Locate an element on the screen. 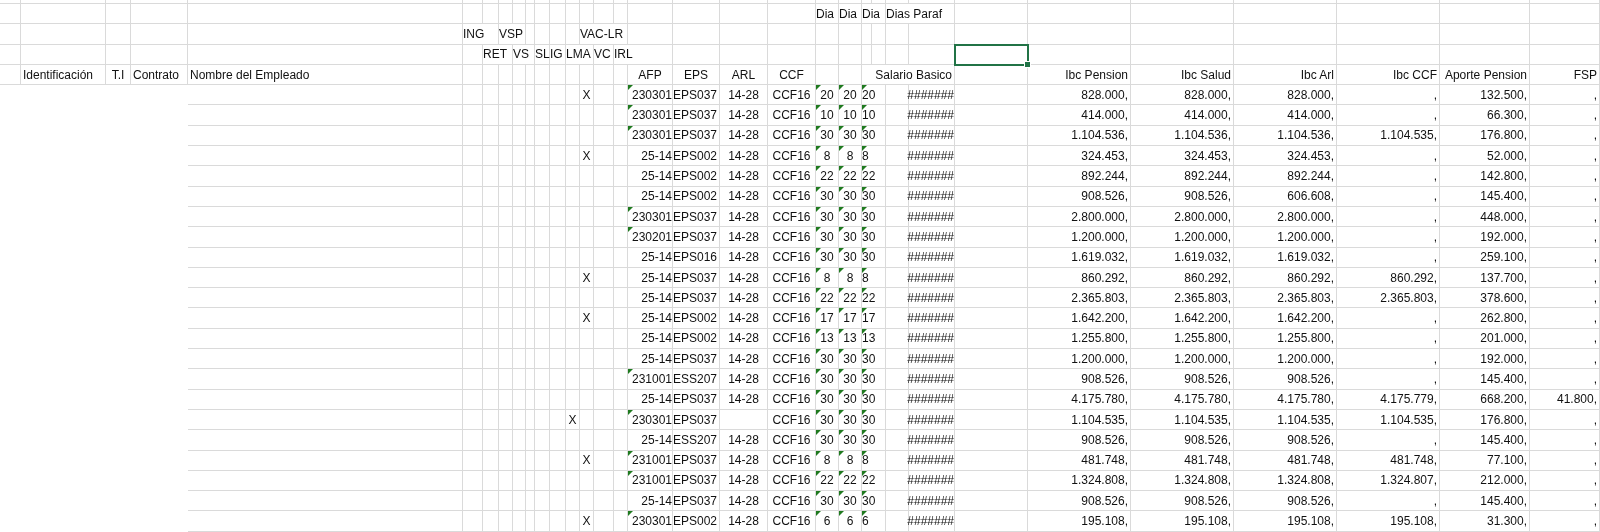 The width and height of the screenshot is (1600, 532). fill-handle is located at coordinates (1027, 64).